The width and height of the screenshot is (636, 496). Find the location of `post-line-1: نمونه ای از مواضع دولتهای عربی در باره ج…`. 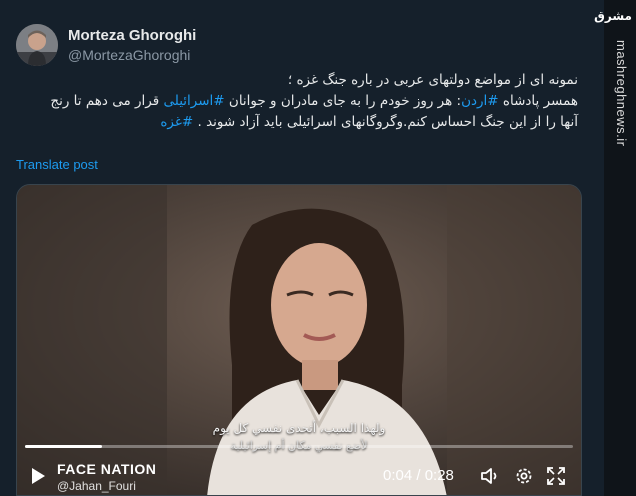

post-line-1: نمونه ای از مواضع دولتهای عربی در باره ج… is located at coordinates (432, 80).